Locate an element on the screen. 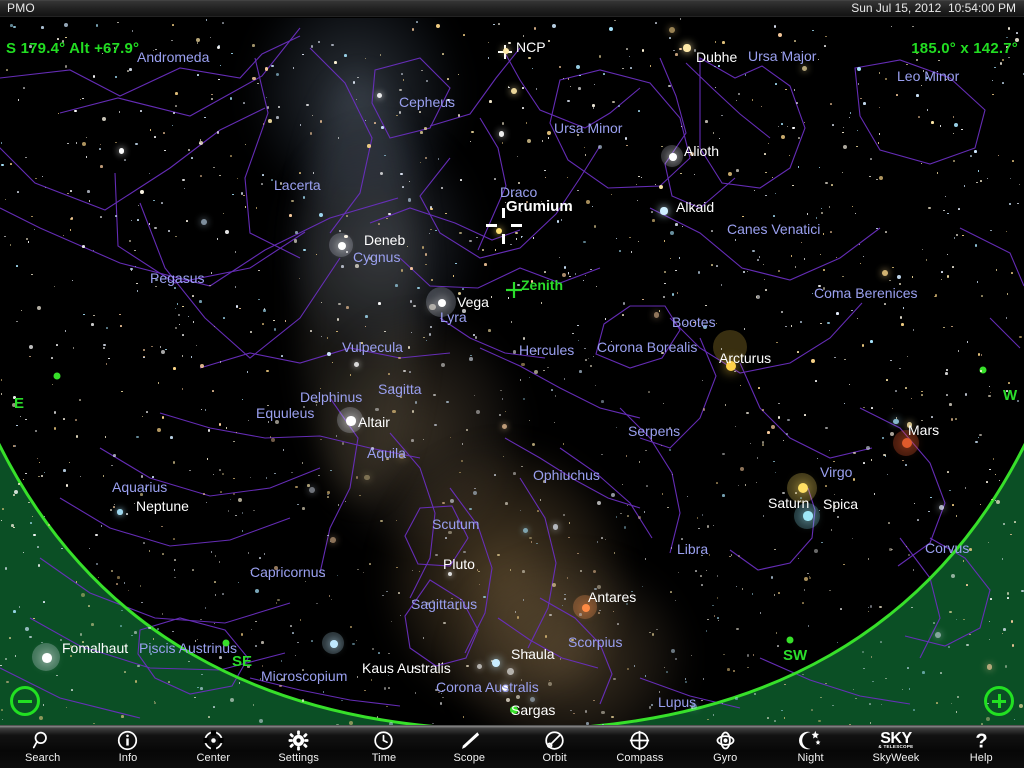 This screenshot has height=768, width=1024. cardinal-tick-sw is located at coordinates (790, 640).